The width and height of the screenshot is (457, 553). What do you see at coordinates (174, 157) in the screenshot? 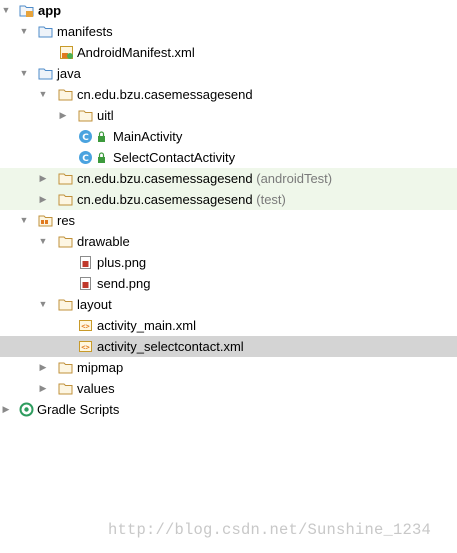
I see `tree-label-select-contact-activity: SelectContactActivity` at bounding box center [174, 157].